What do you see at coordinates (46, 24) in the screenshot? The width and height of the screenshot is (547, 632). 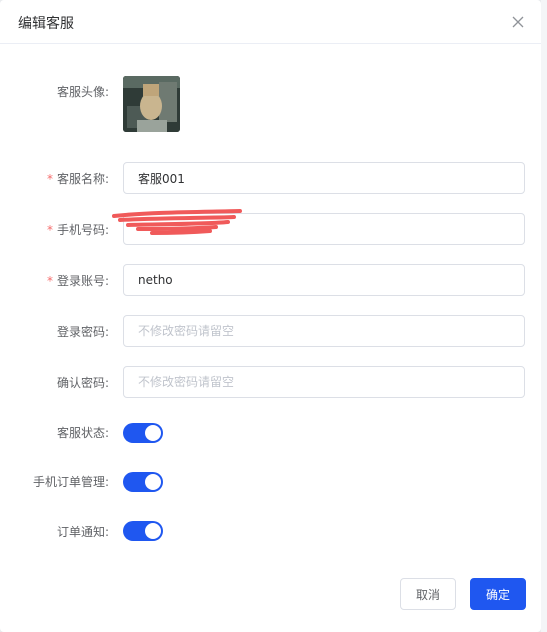 I see `dialog-title: 编辑客服` at bounding box center [46, 24].